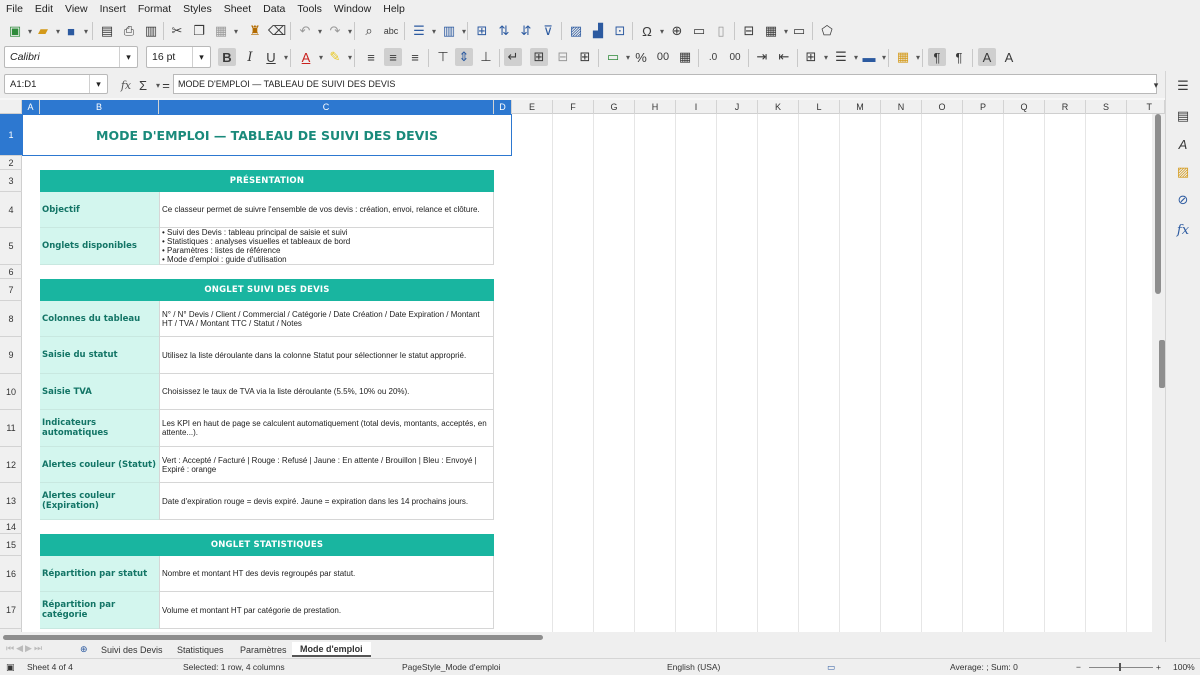  Describe the element at coordinates (532, 107) in the screenshot. I see `column-header-e: E` at that location.